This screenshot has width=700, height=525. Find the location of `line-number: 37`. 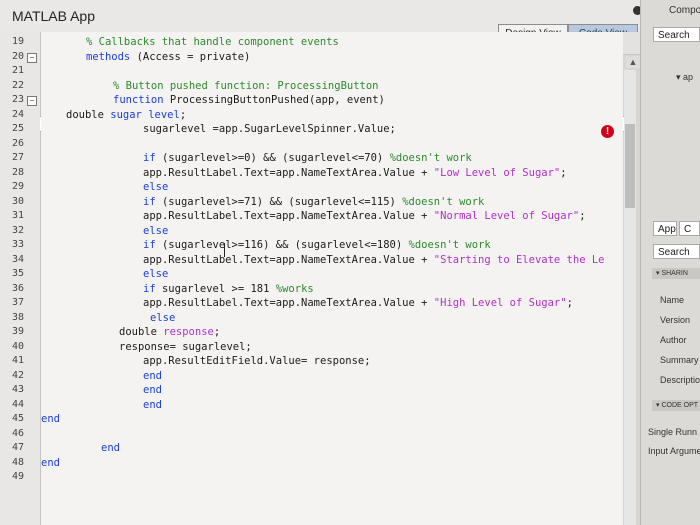

line-number: 37 is located at coordinates (17, 302).